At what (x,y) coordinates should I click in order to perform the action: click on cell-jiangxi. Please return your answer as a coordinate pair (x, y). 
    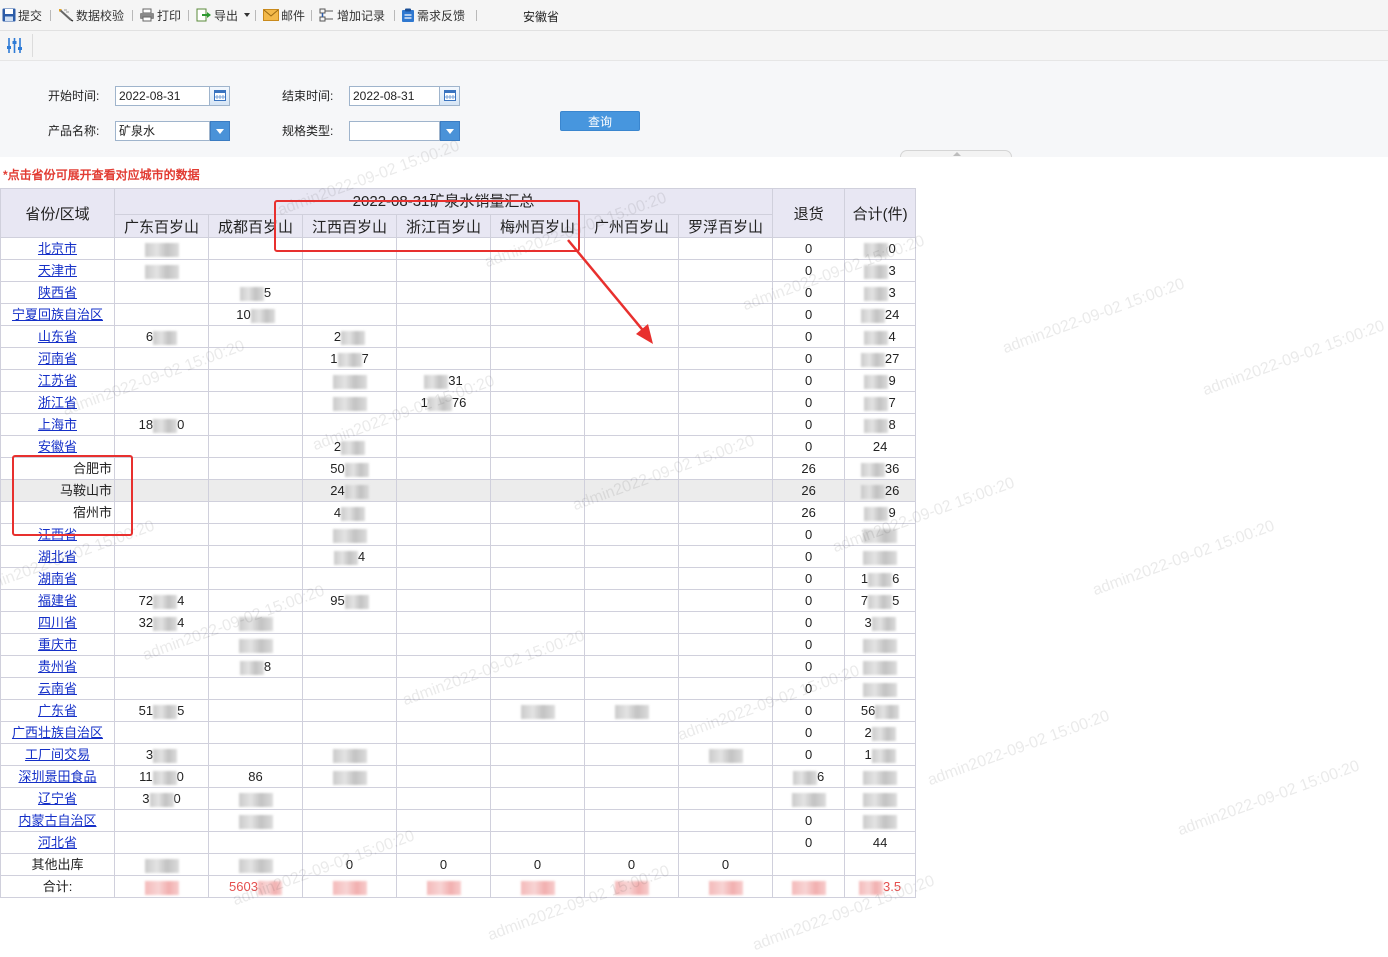
    Looking at the image, I should click on (349, 798).